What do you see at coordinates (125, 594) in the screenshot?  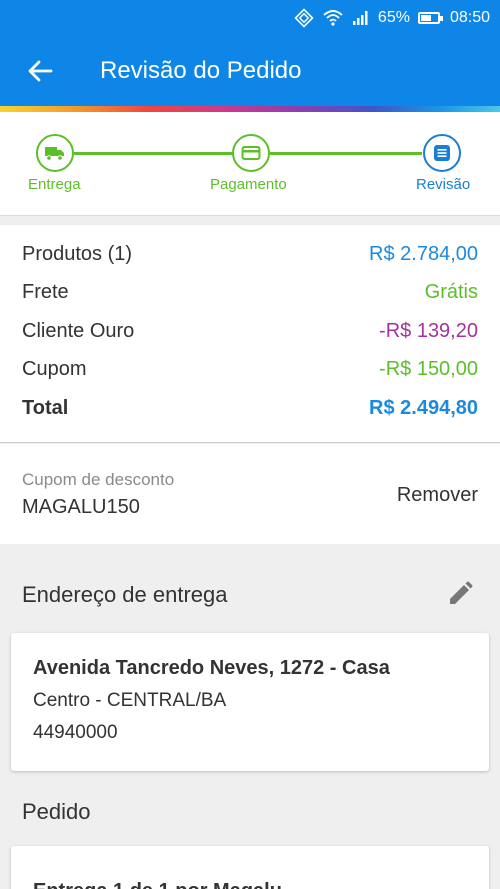 I see `address-section-title: Endereço de entrega` at bounding box center [125, 594].